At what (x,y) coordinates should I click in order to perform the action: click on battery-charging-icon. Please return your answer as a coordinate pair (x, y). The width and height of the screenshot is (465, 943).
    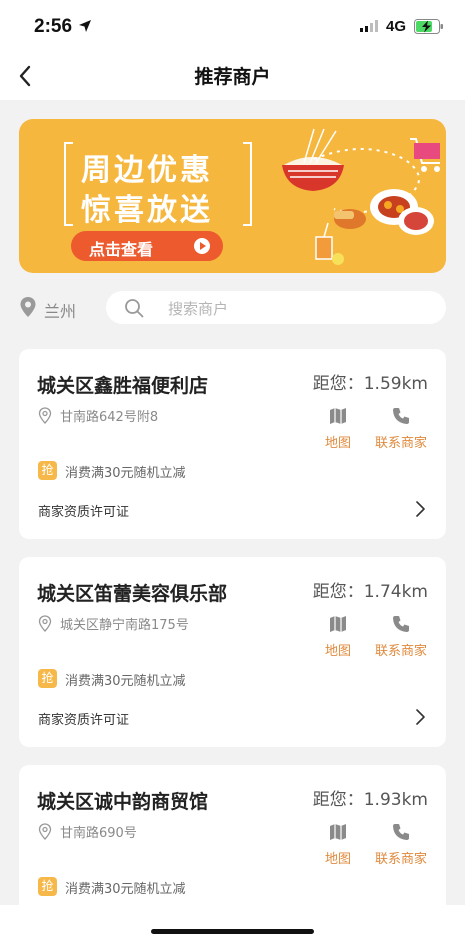
    Looking at the image, I should click on (428, 26).